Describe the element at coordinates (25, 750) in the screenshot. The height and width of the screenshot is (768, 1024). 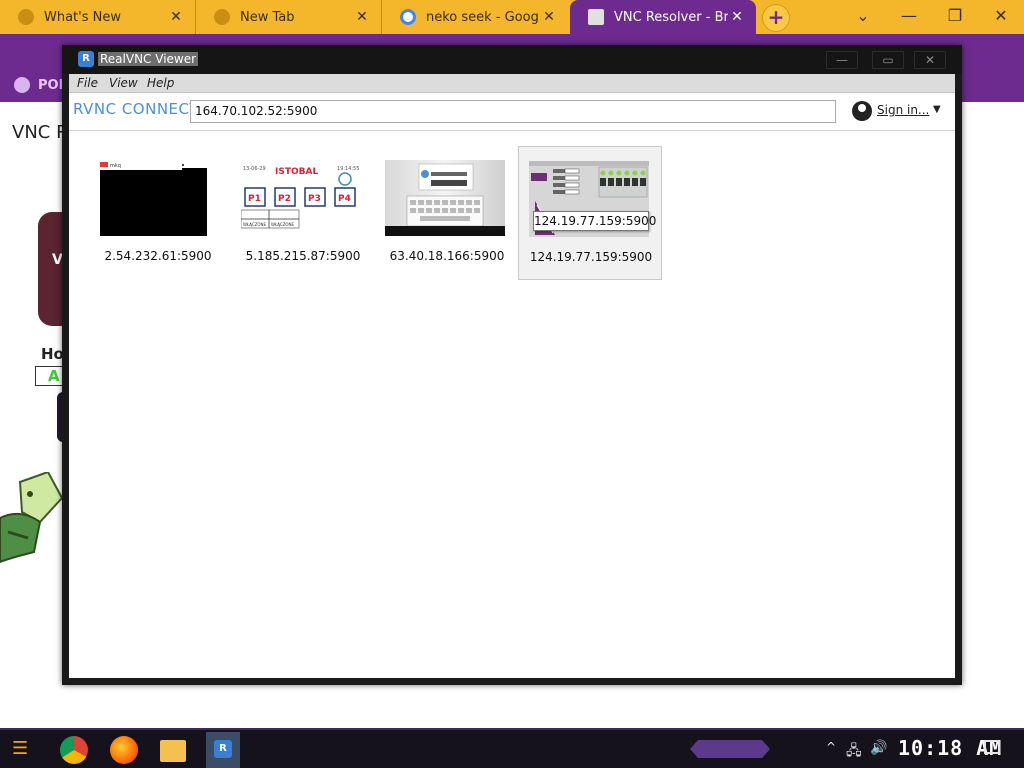
I see `start-button-icon: ☰` at that location.